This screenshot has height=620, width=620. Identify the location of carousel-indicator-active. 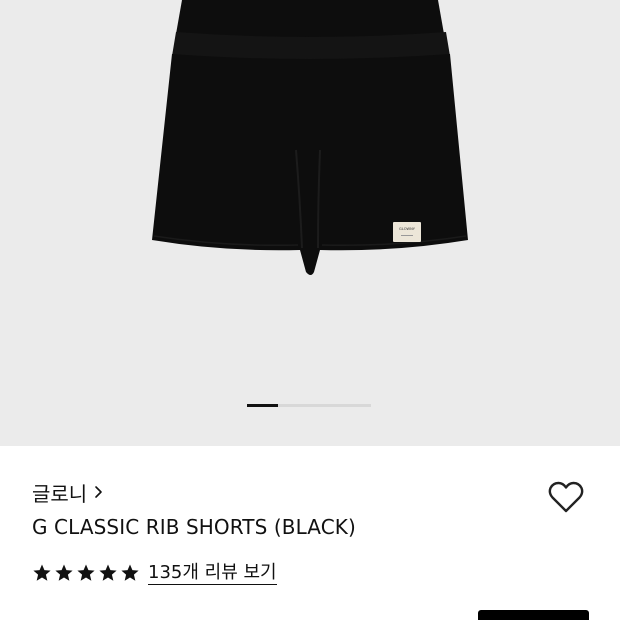
(262, 405).